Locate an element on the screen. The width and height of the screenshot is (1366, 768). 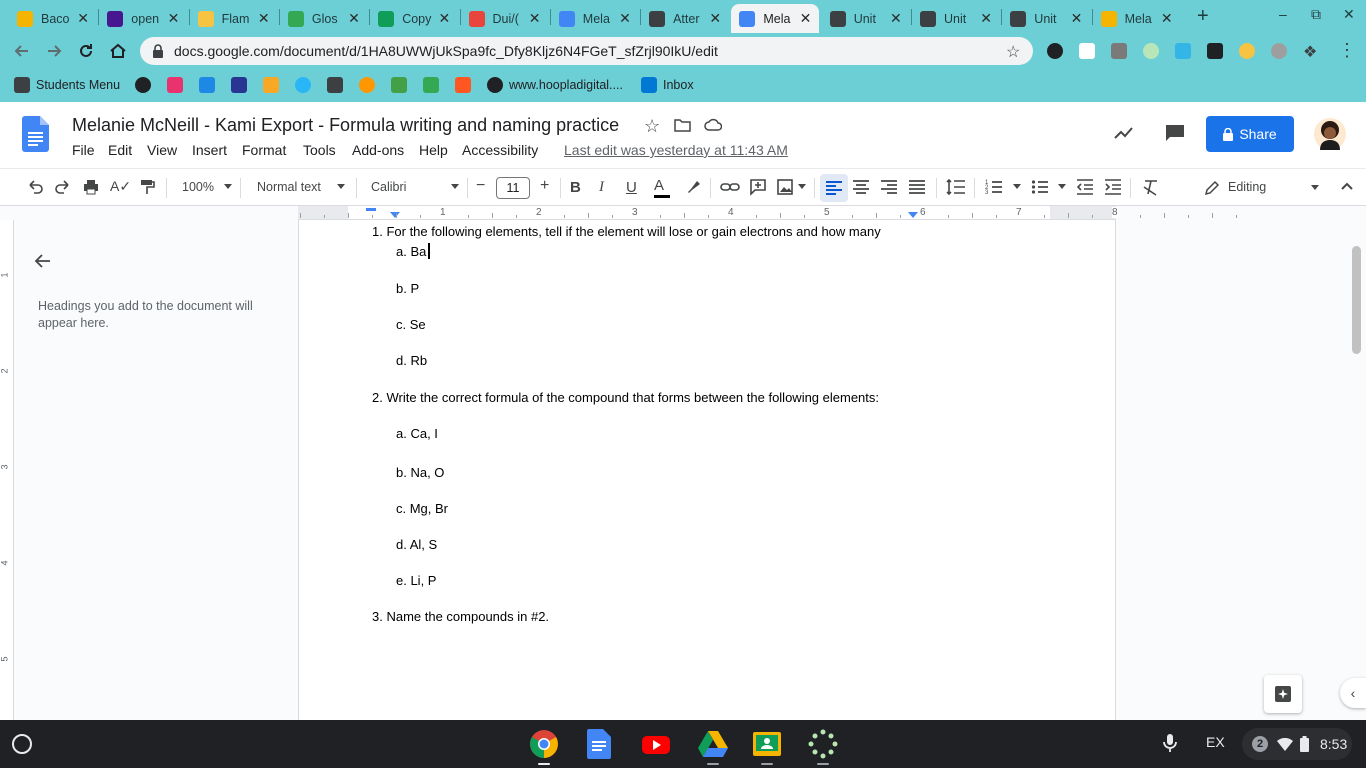
activity-trend-icon is located at coordinates (1124, 133).